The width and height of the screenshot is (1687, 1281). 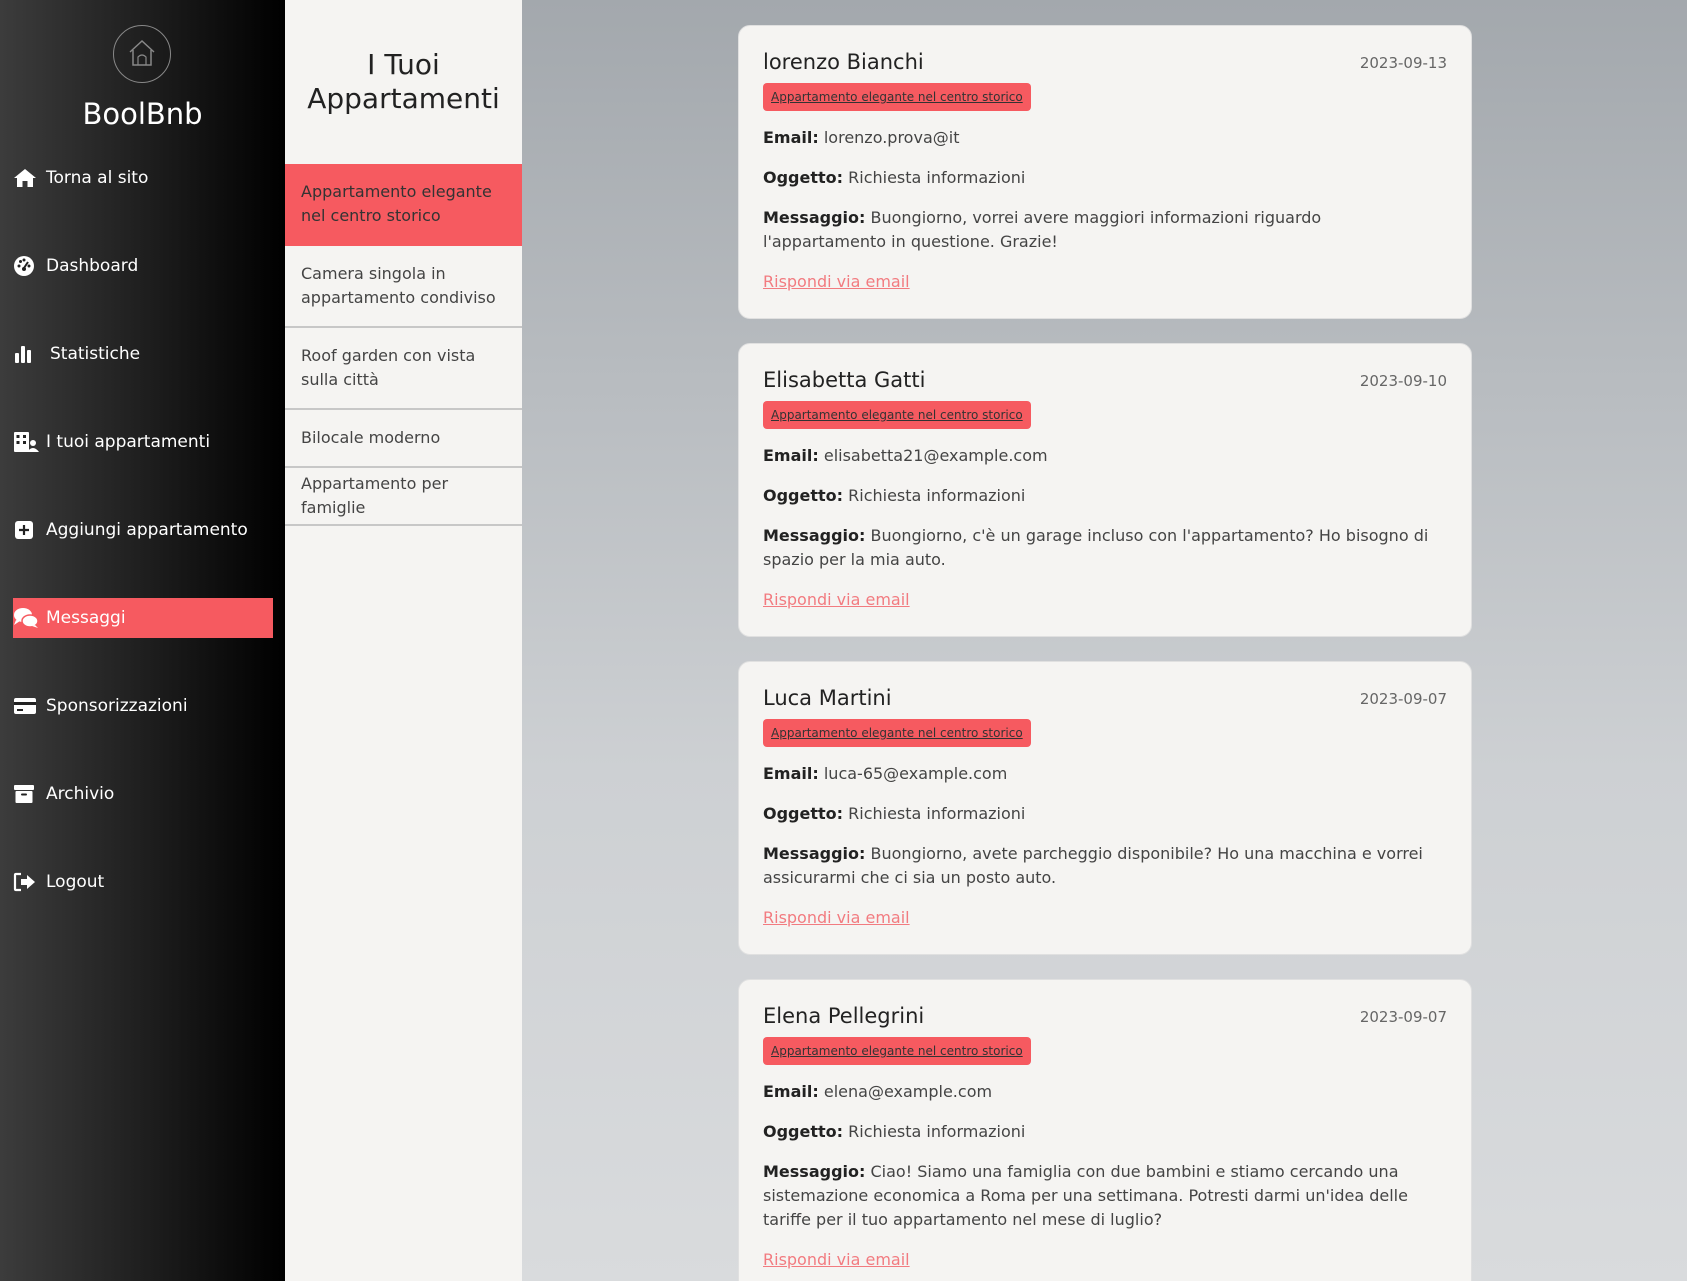 I want to click on apartment-item: Bilocale moderno, so click(x=403, y=439).